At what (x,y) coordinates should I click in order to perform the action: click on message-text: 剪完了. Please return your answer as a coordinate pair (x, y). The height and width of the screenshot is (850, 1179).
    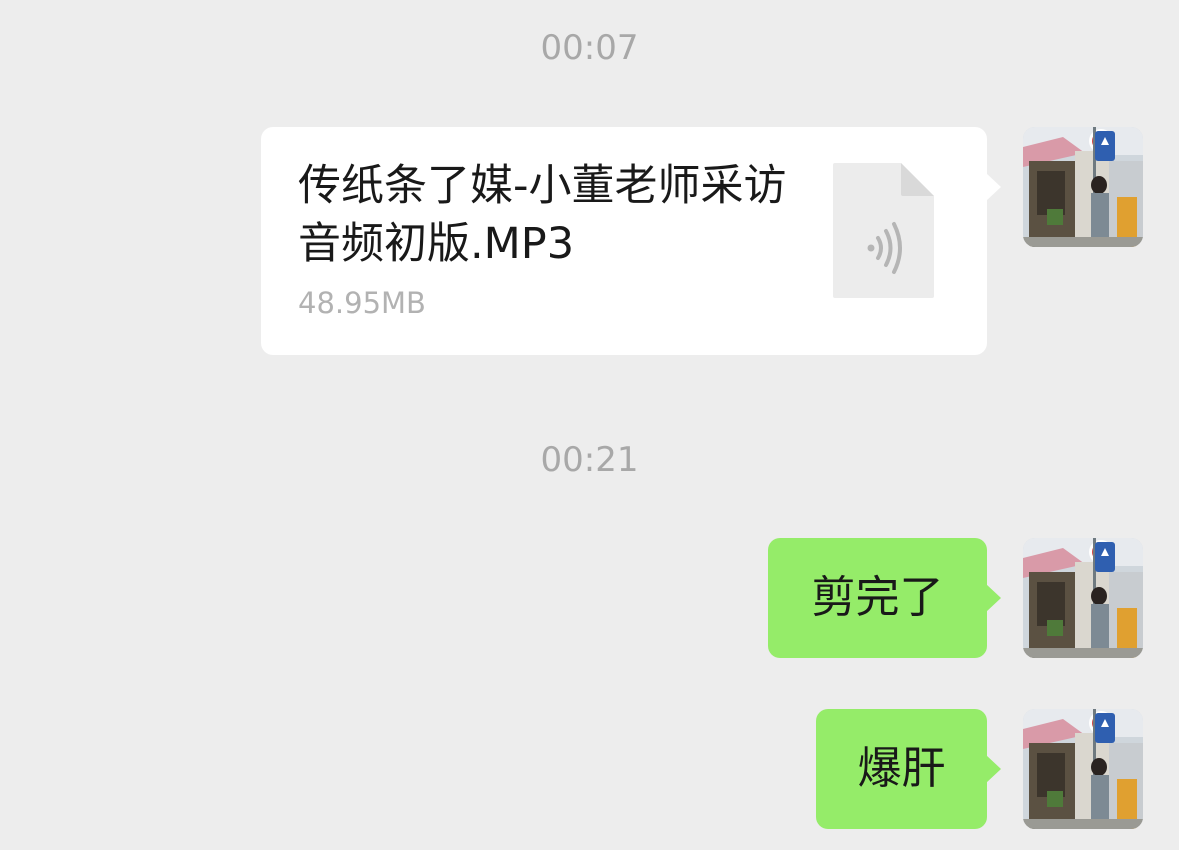
    Looking at the image, I should click on (877, 597).